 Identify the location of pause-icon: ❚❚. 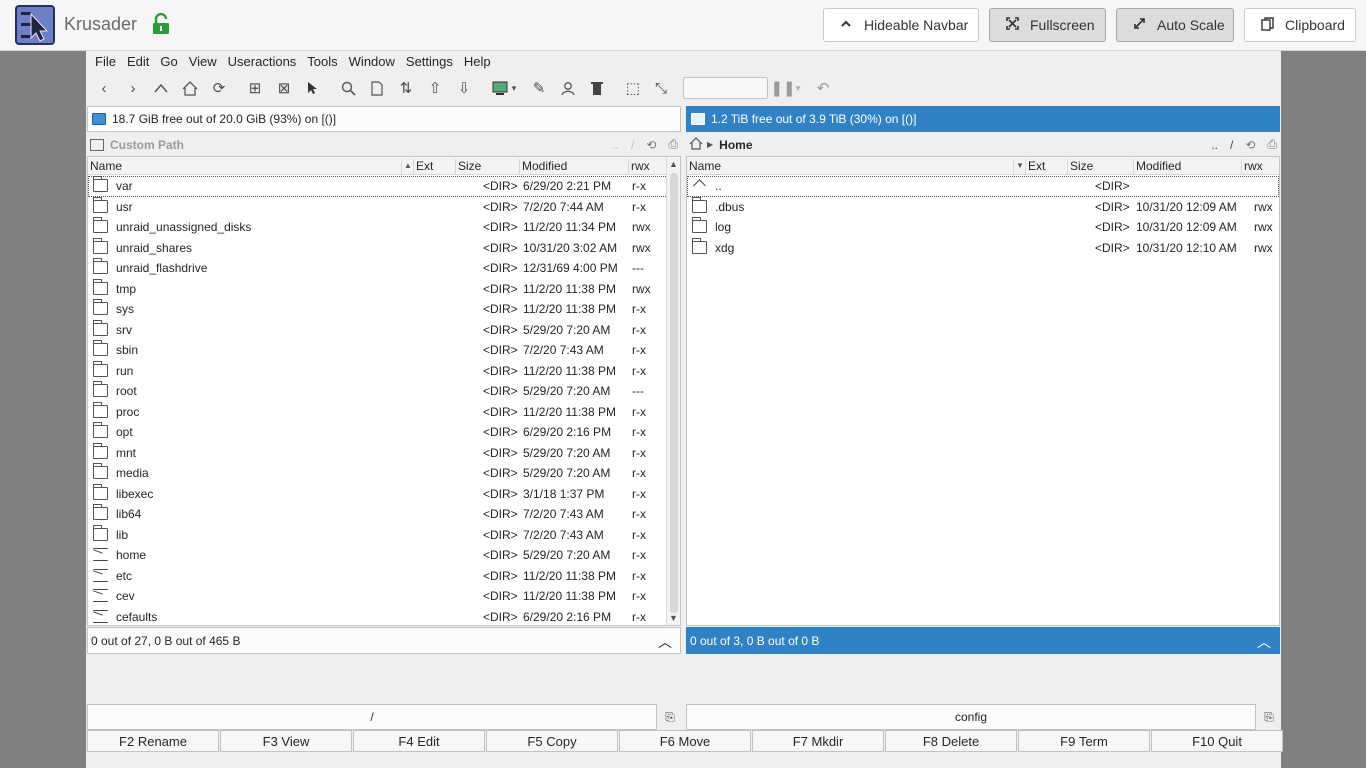
(782, 88).